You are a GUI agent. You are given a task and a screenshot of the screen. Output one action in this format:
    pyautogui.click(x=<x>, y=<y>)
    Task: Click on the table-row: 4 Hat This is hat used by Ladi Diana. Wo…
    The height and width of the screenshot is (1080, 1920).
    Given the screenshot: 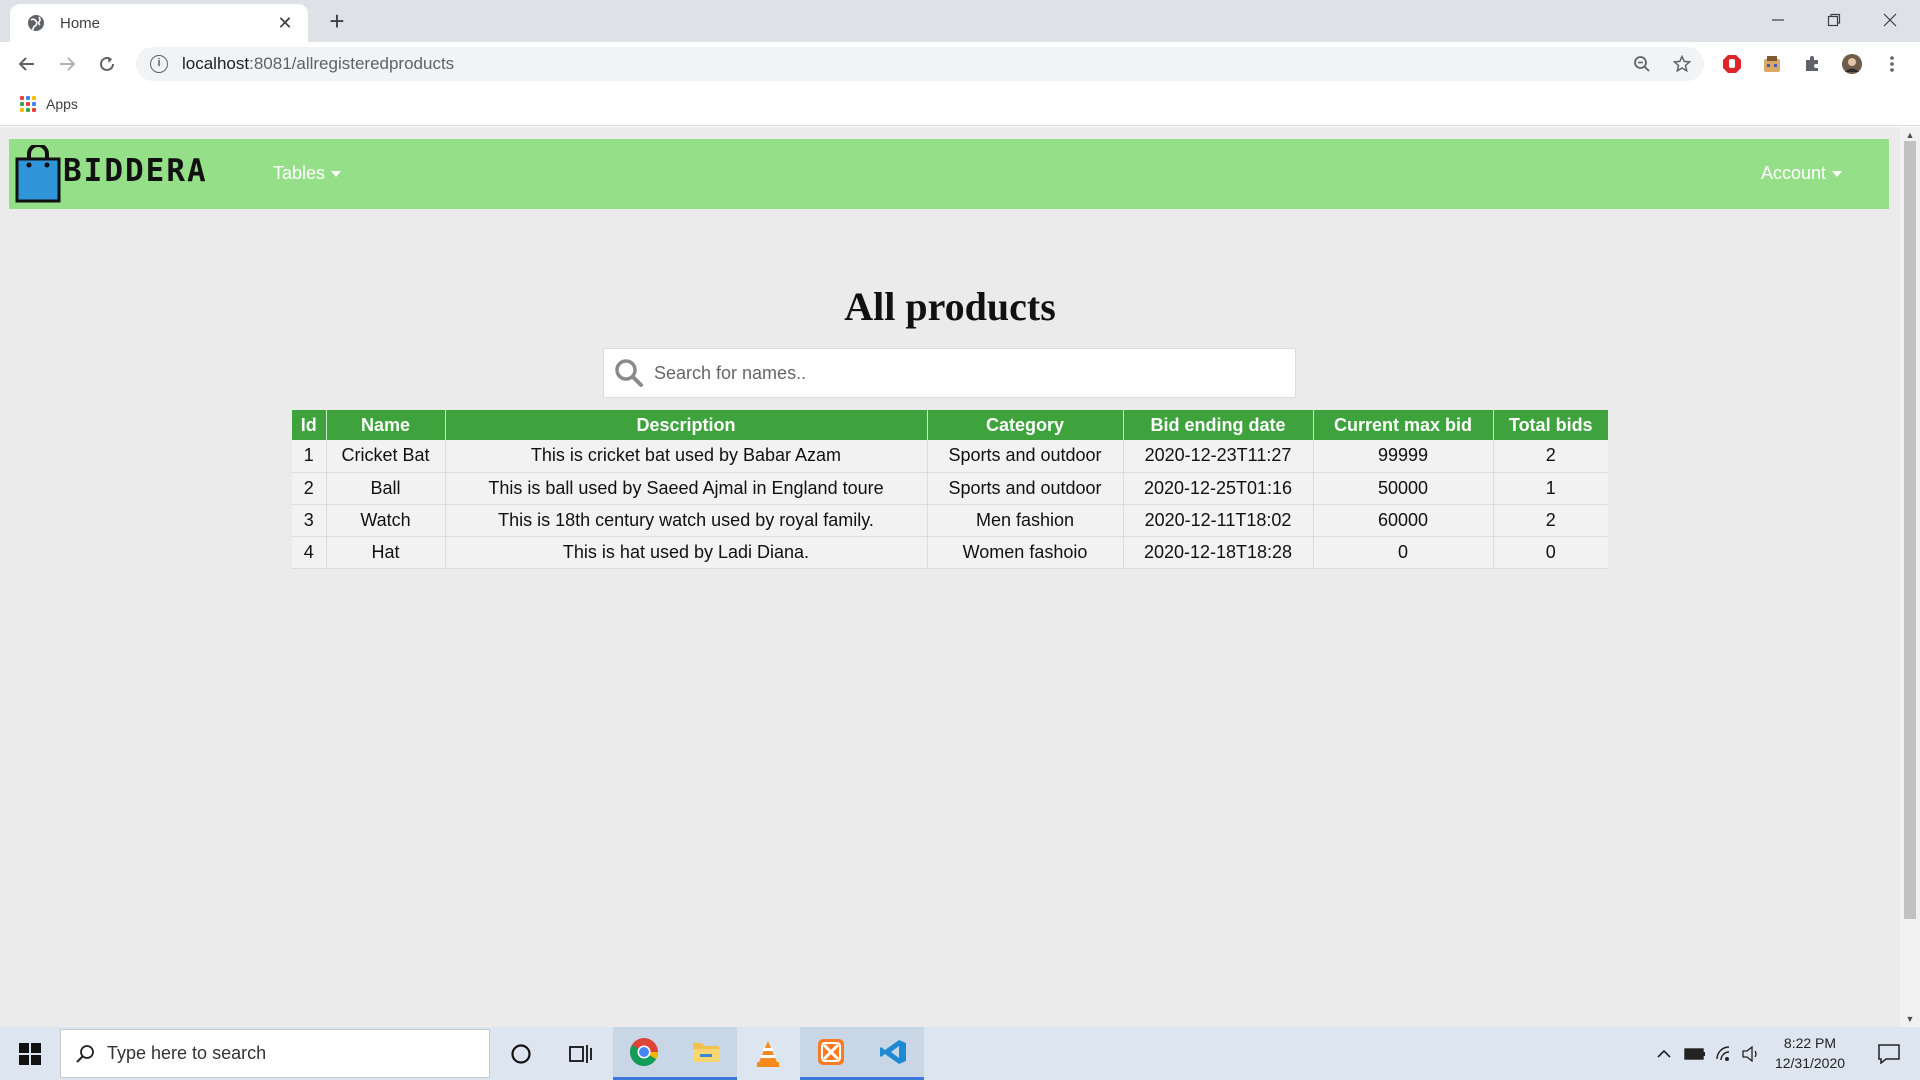 What is the action you would take?
    pyautogui.click(x=950, y=552)
    